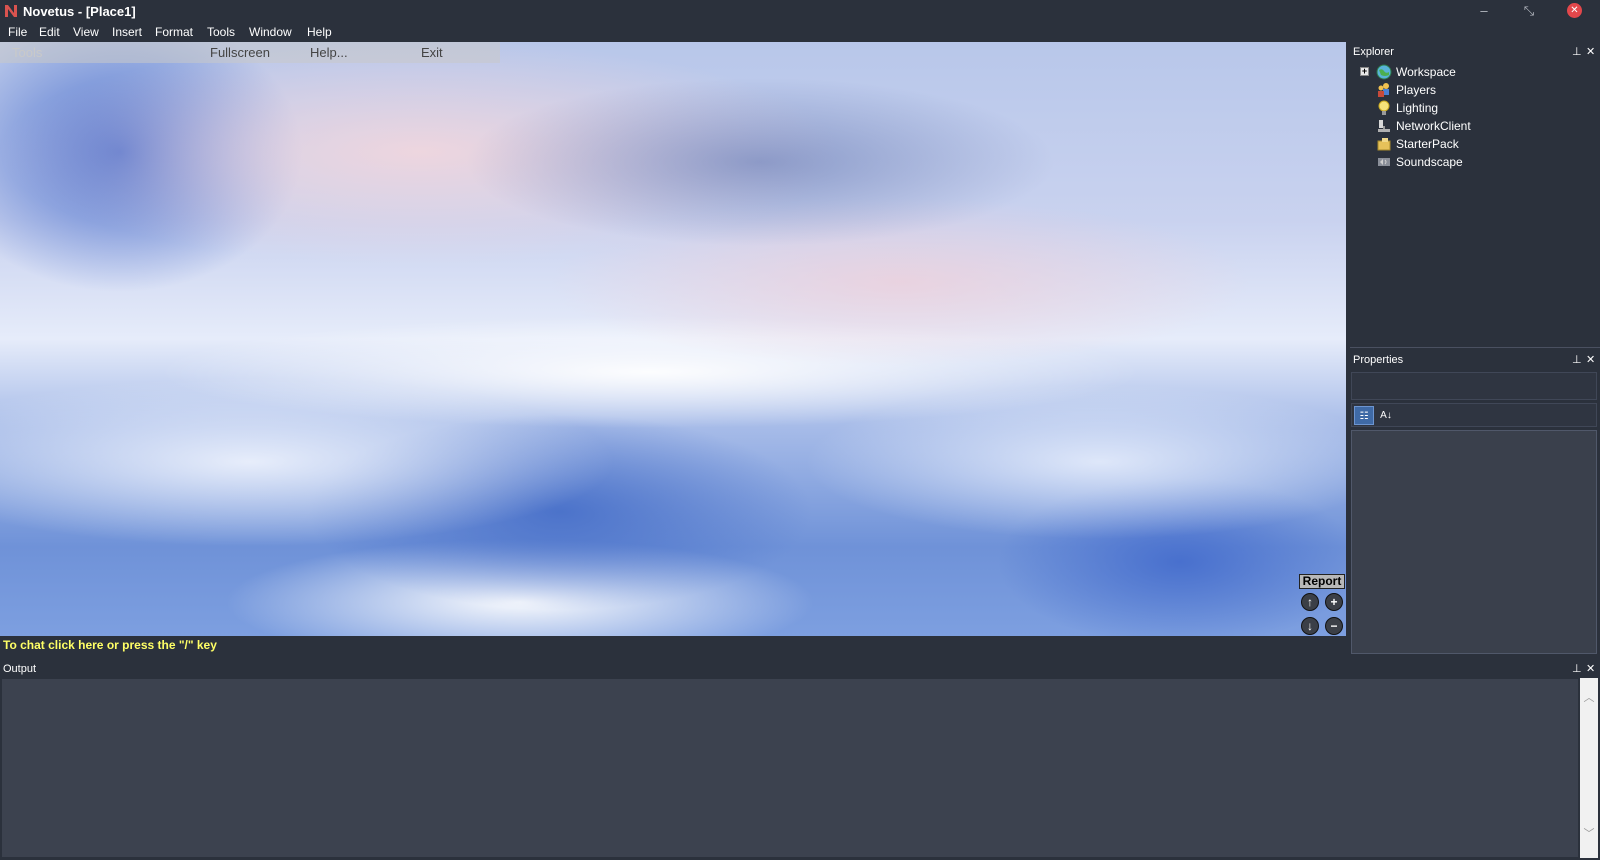 The width and height of the screenshot is (1600, 860). Describe the element at coordinates (1433, 126) in the screenshot. I see `tree-item-label: NetworkClient` at that location.